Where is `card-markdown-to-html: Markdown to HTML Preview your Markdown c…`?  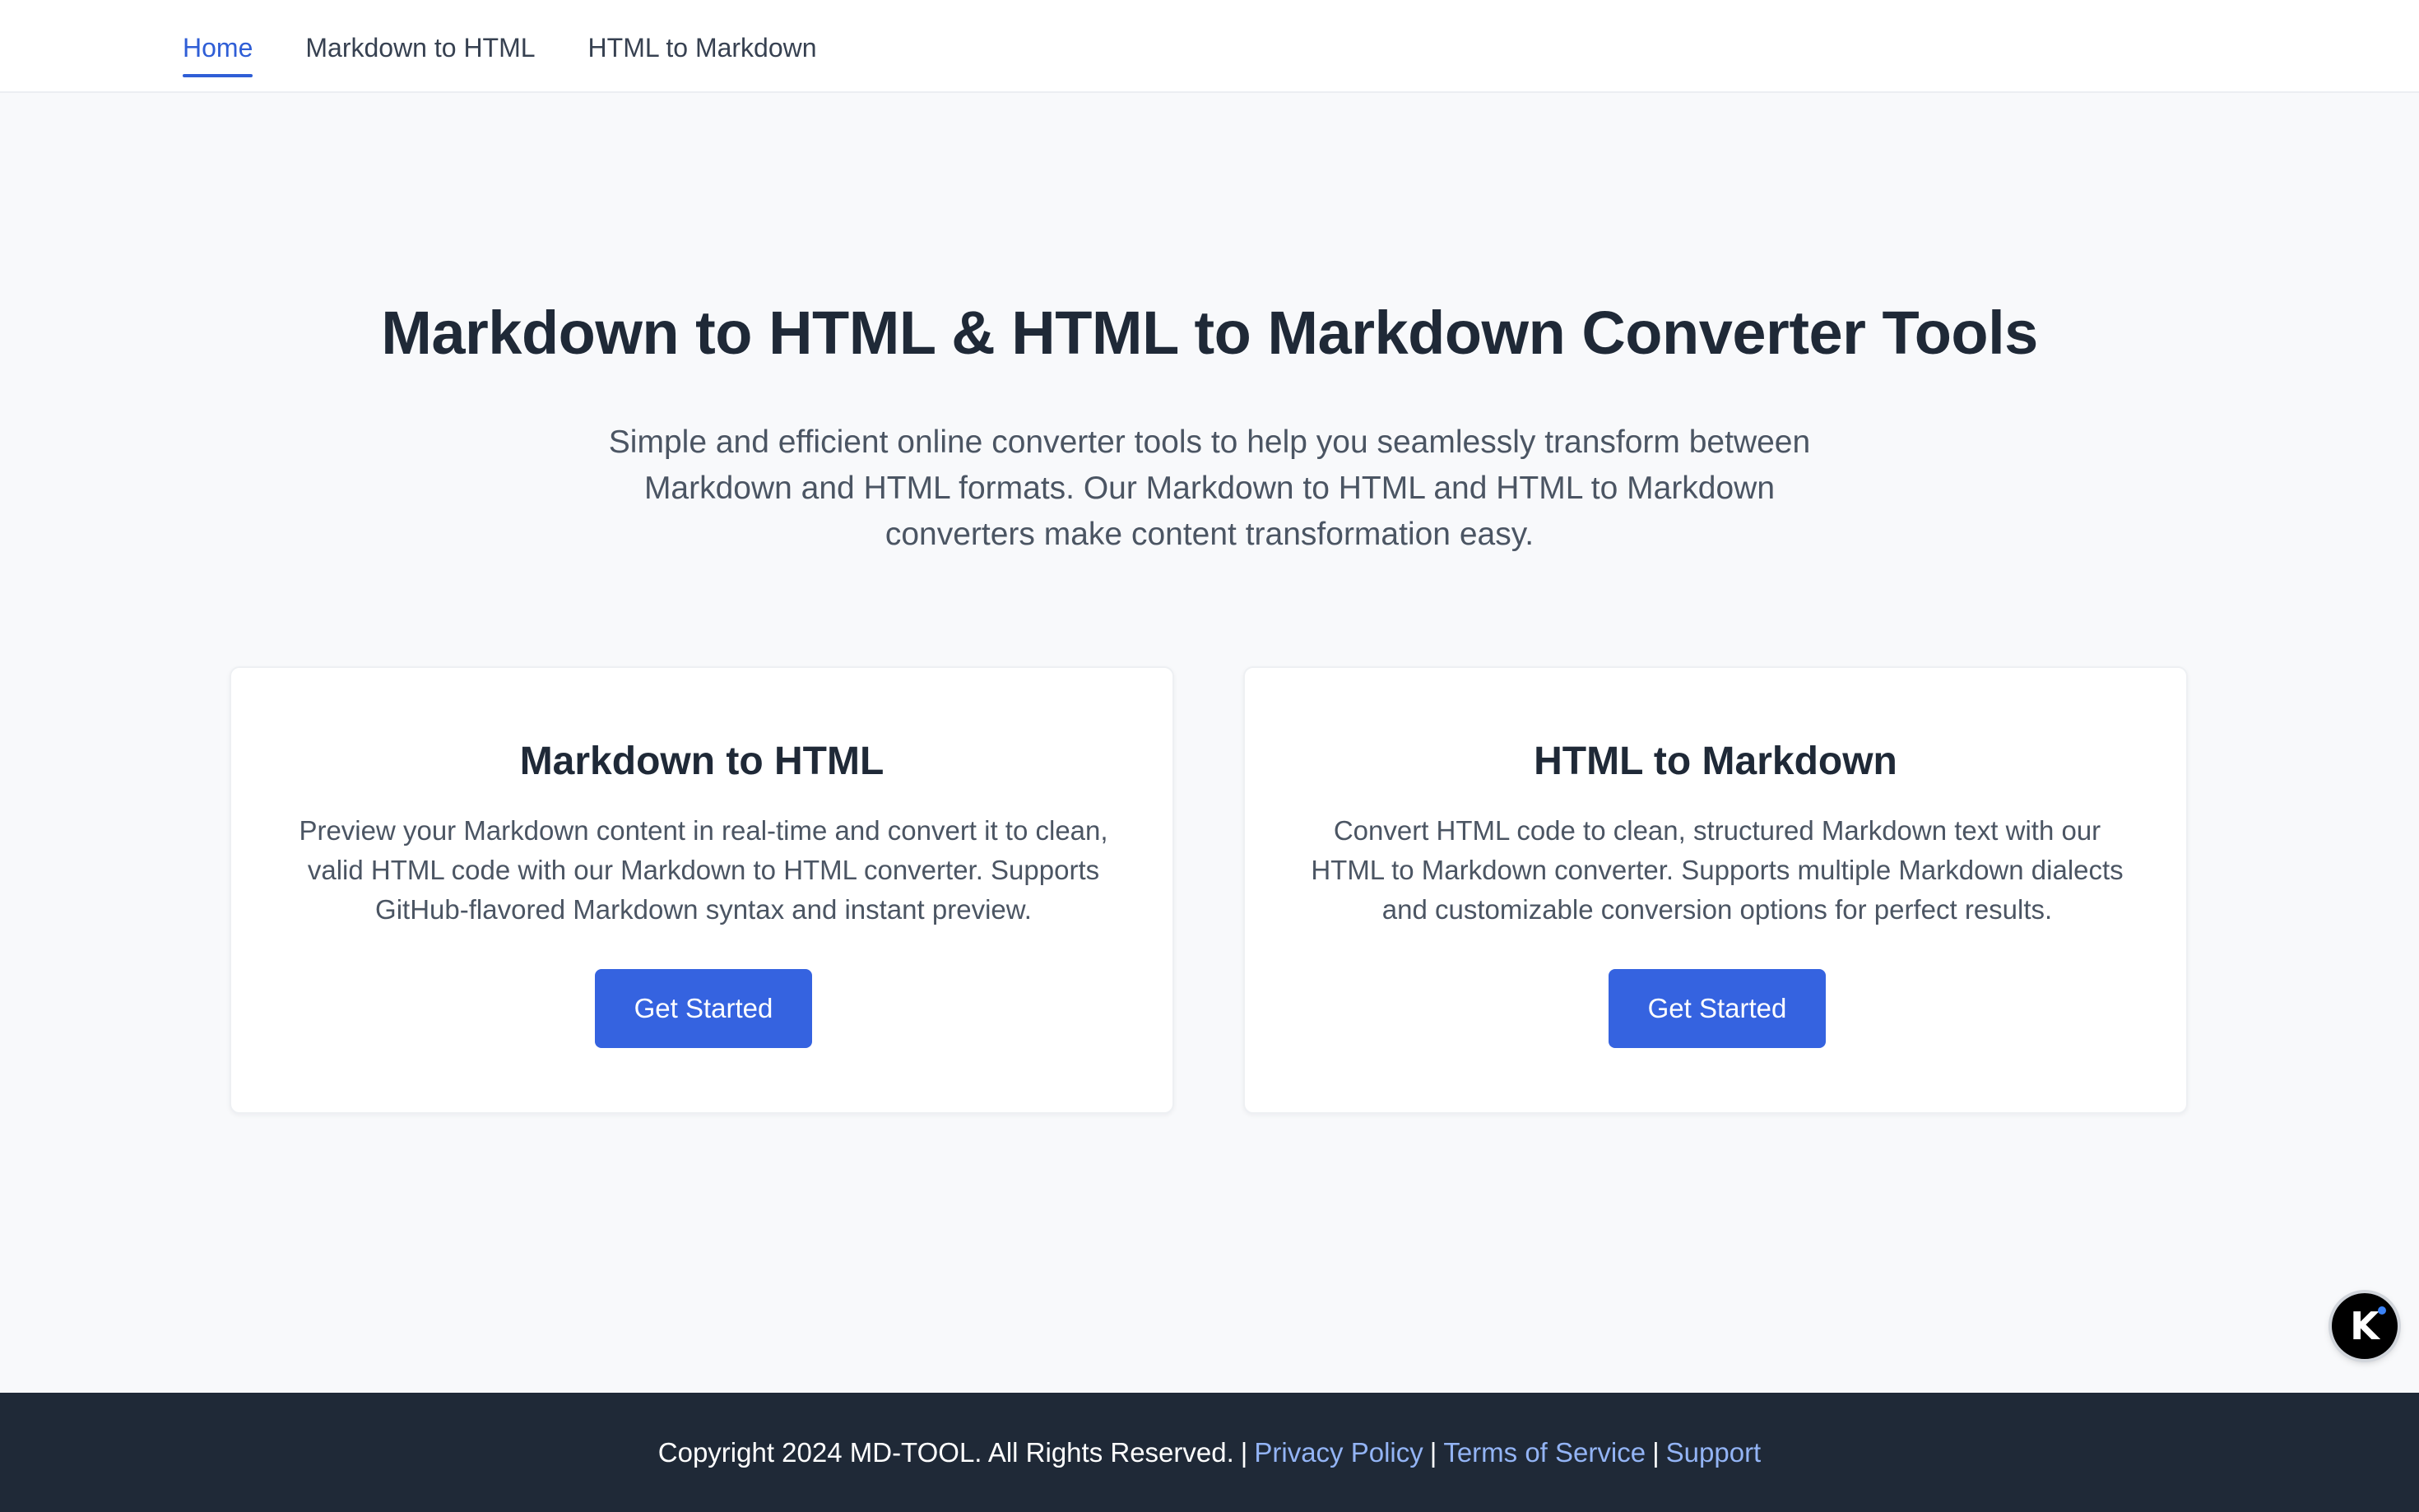
card-markdown-to-html: Markdown to HTML Preview your Markdown c… is located at coordinates (702, 890).